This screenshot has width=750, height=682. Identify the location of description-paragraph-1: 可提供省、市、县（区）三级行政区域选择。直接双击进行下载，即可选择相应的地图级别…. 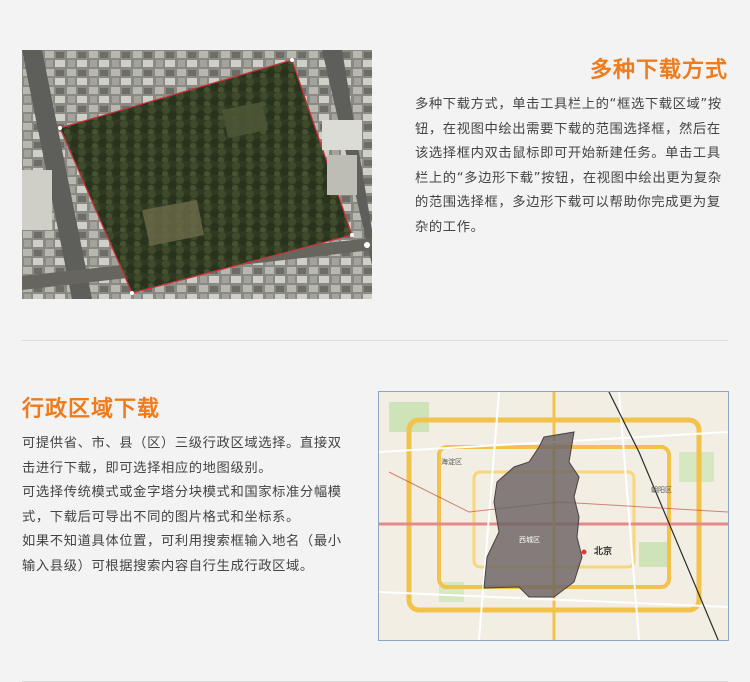
(182, 456).